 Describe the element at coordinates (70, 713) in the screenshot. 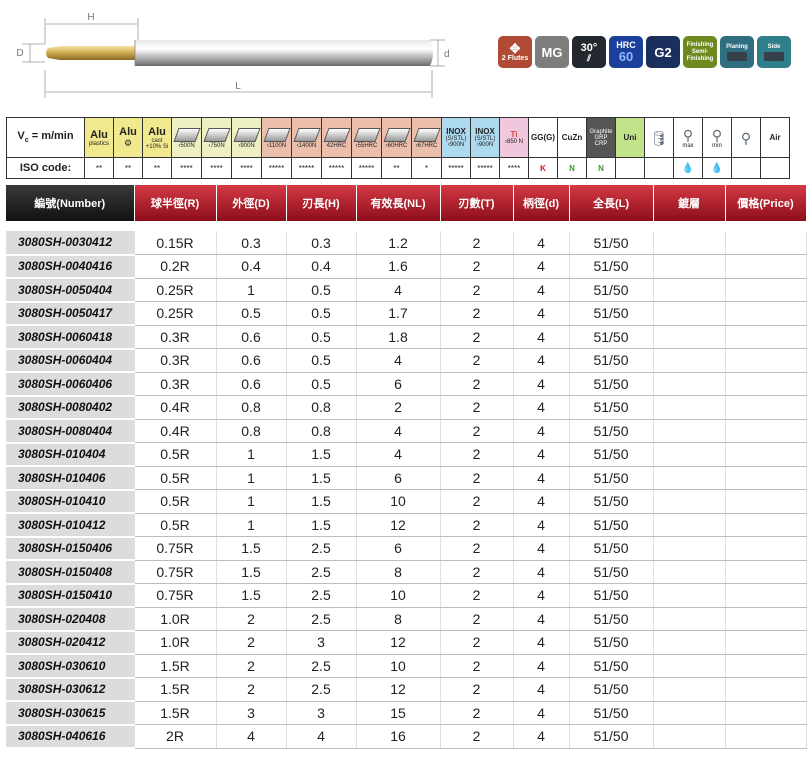

I see `col-number-cell: 3080SH-030615` at that location.